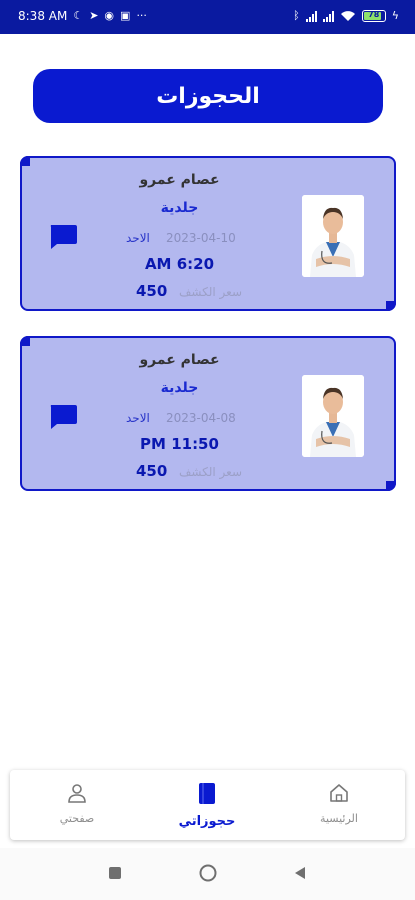 The image size is (415, 900). I want to click on status-left: 8:38 AM ☾ ➤ ◉ ▣ ···, so click(82, 16).